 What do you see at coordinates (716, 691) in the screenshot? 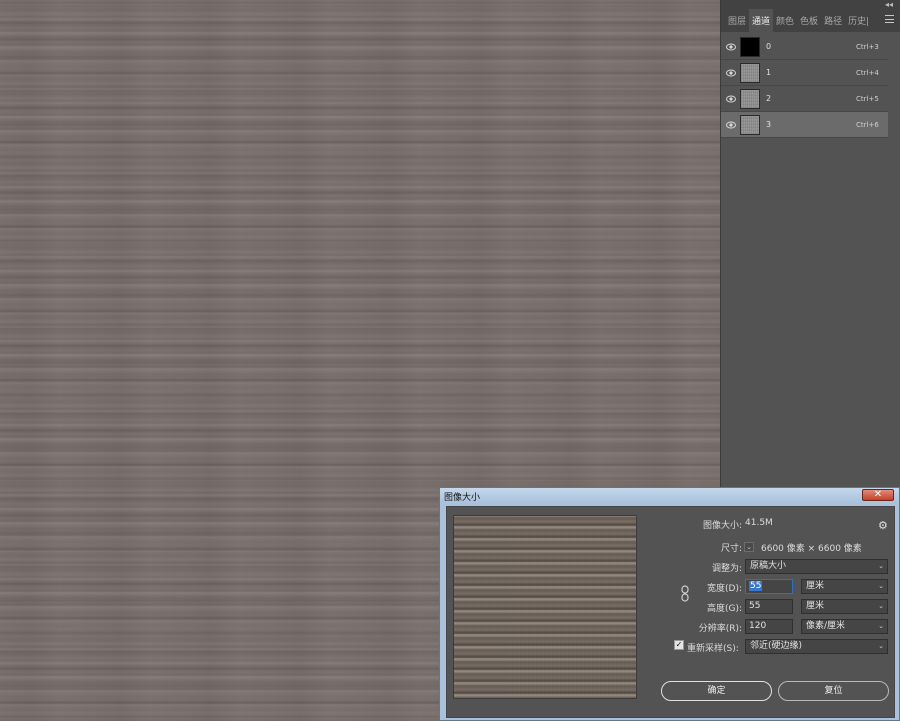
I see `ok-button: 确定` at bounding box center [716, 691].